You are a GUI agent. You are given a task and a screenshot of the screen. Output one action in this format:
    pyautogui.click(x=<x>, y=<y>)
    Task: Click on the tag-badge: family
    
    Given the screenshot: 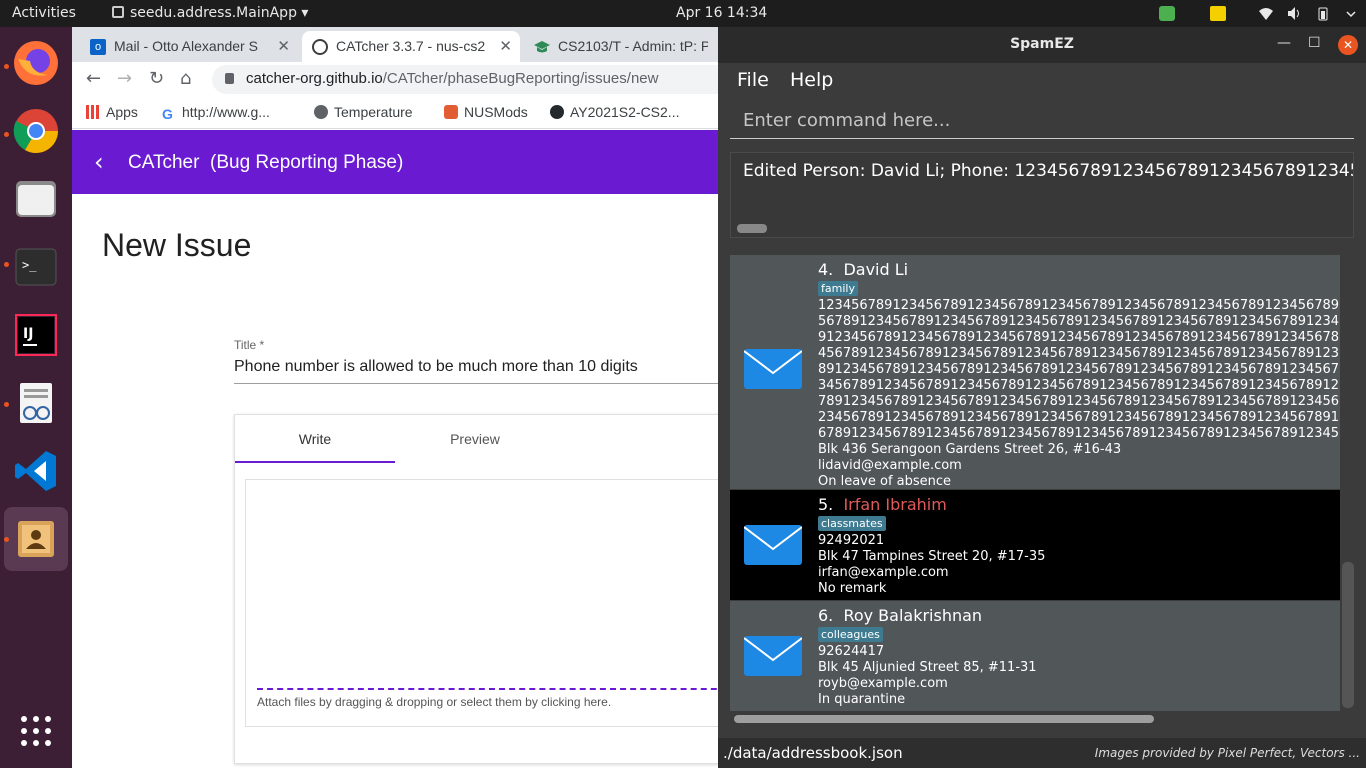 What is the action you would take?
    pyautogui.click(x=838, y=288)
    